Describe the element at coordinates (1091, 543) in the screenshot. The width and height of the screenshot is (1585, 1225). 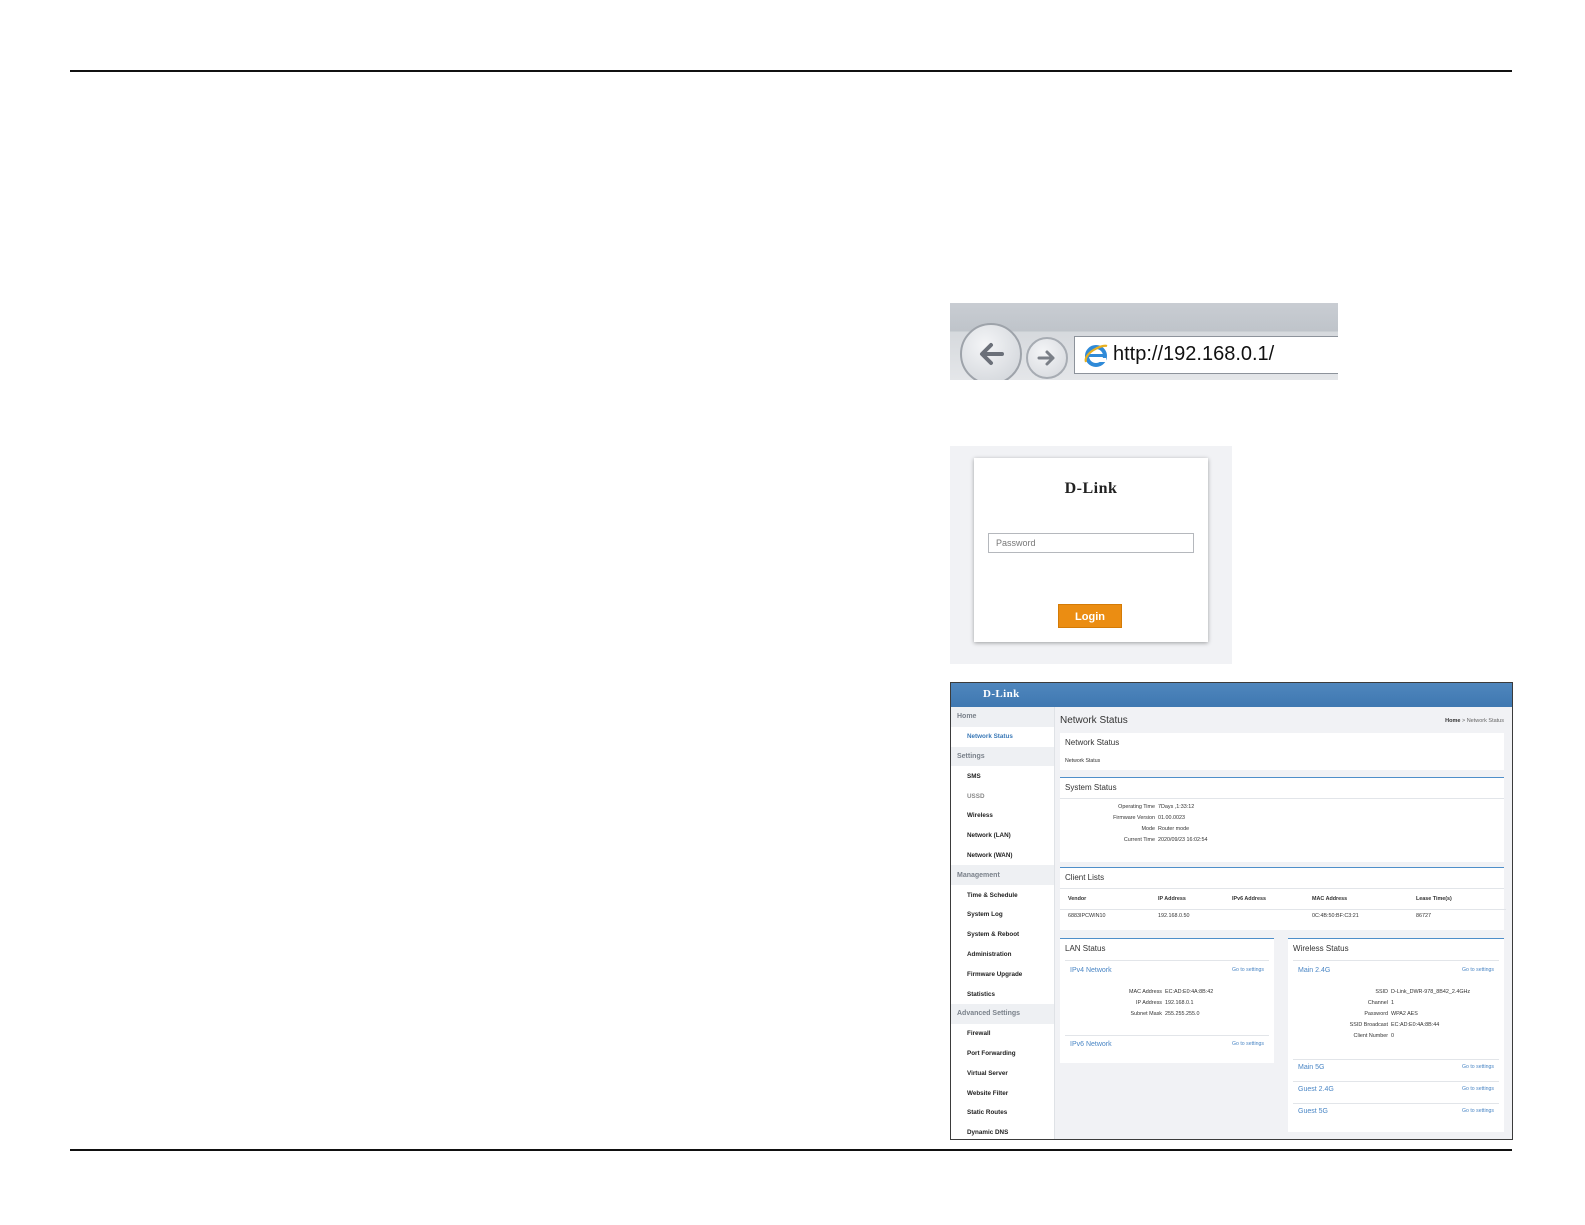
I see `password-input` at that location.